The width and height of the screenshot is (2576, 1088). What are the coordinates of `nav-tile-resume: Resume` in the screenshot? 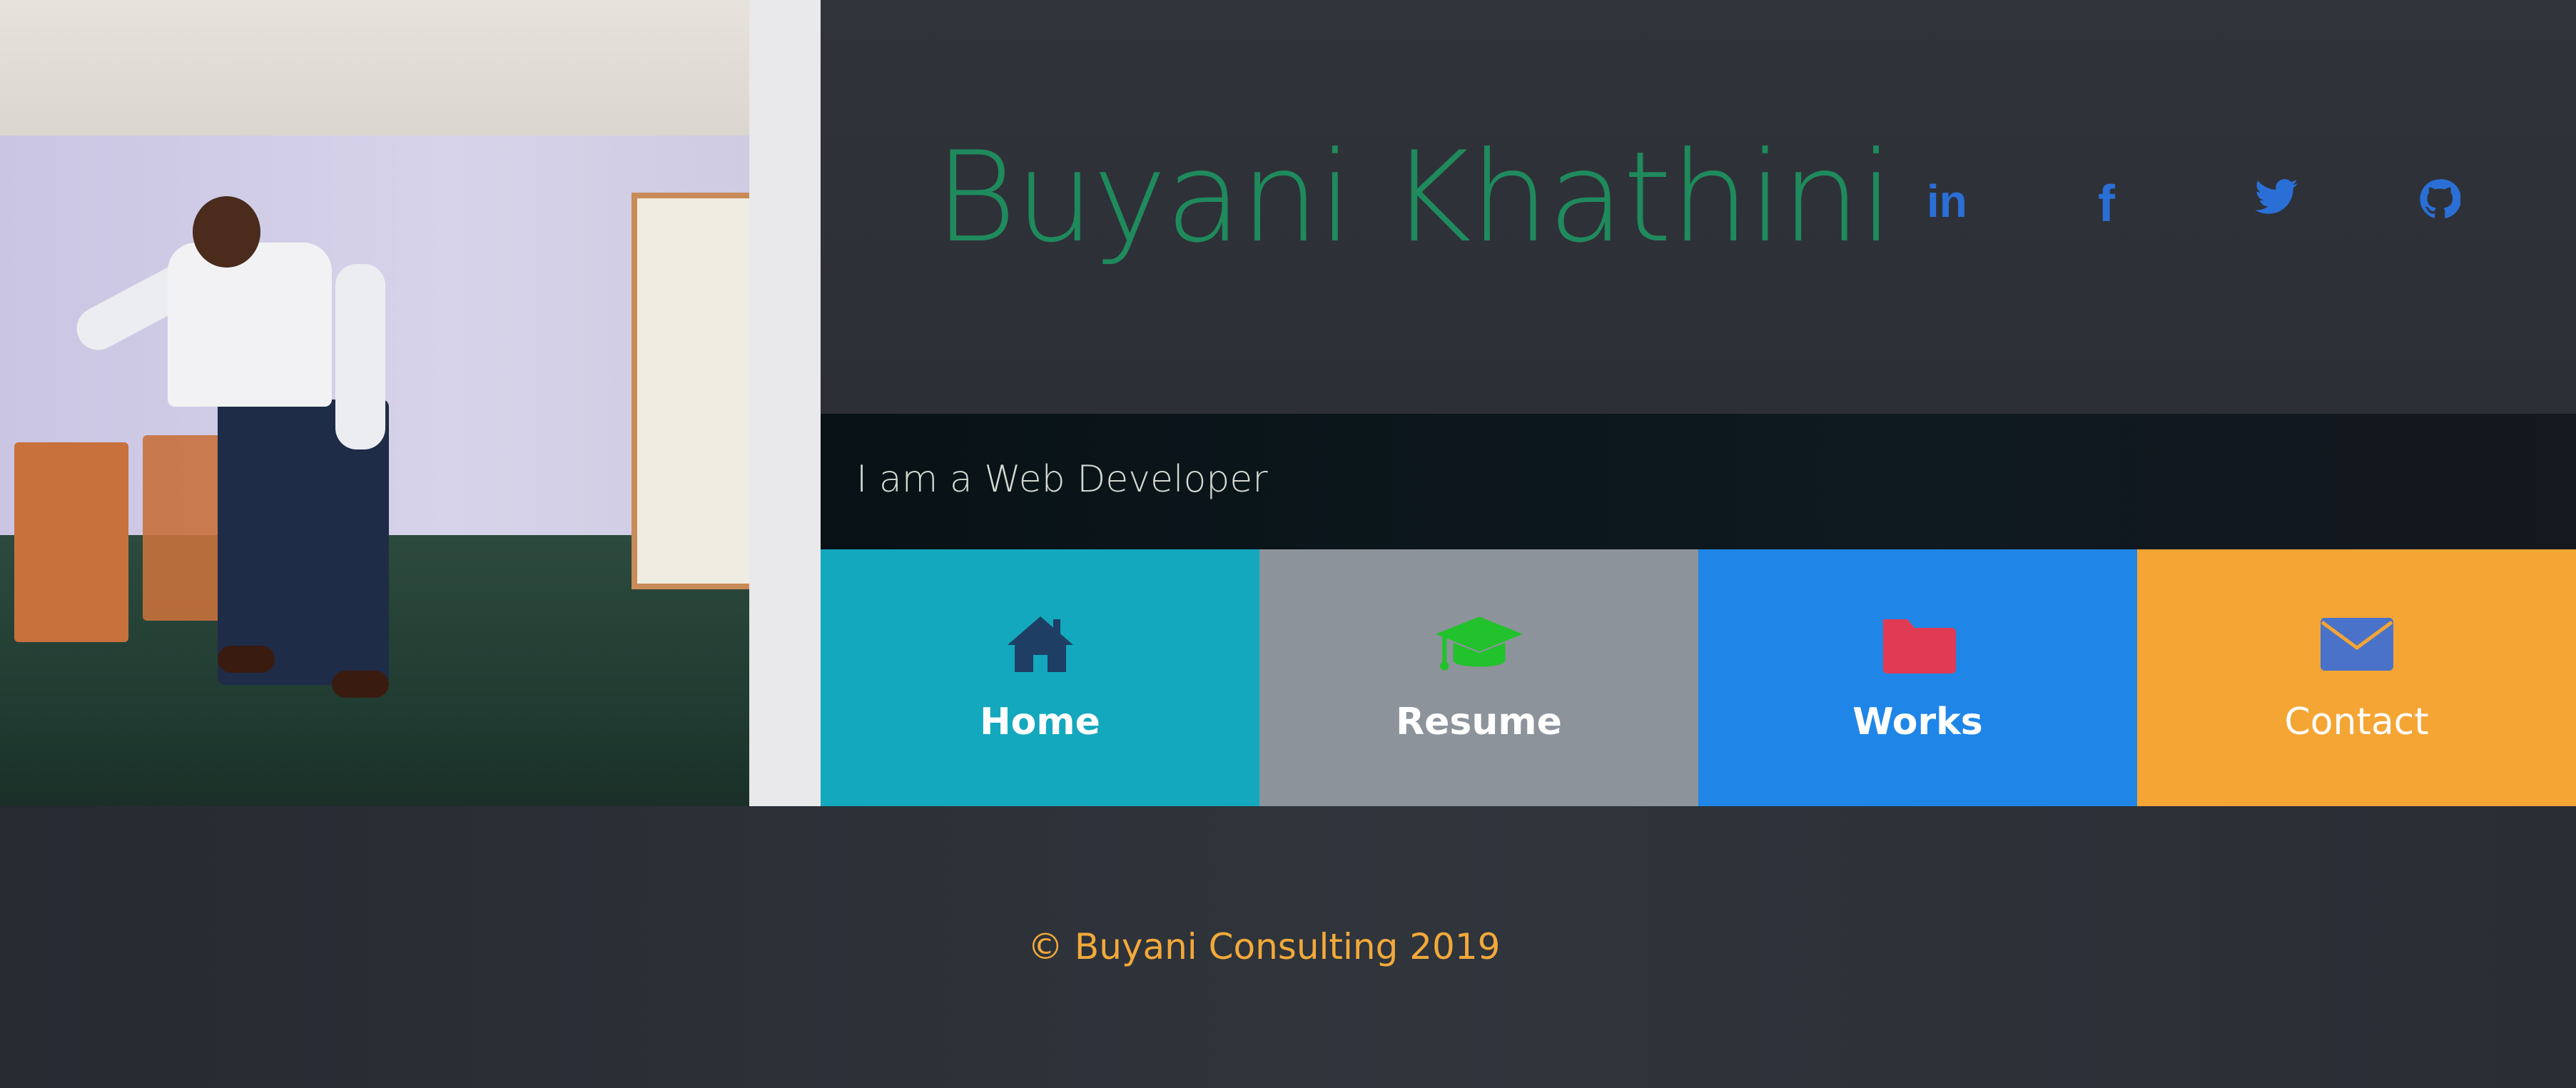 It's located at (1478, 677).